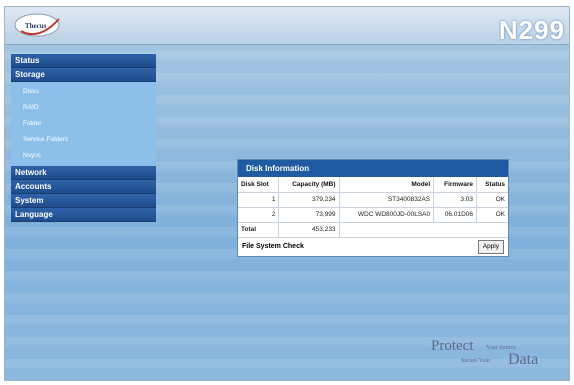 The width and height of the screenshot is (574, 385). Describe the element at coordinates (309, 200) in the screenshot. I see `cell-capacity: 379,234` at that location.